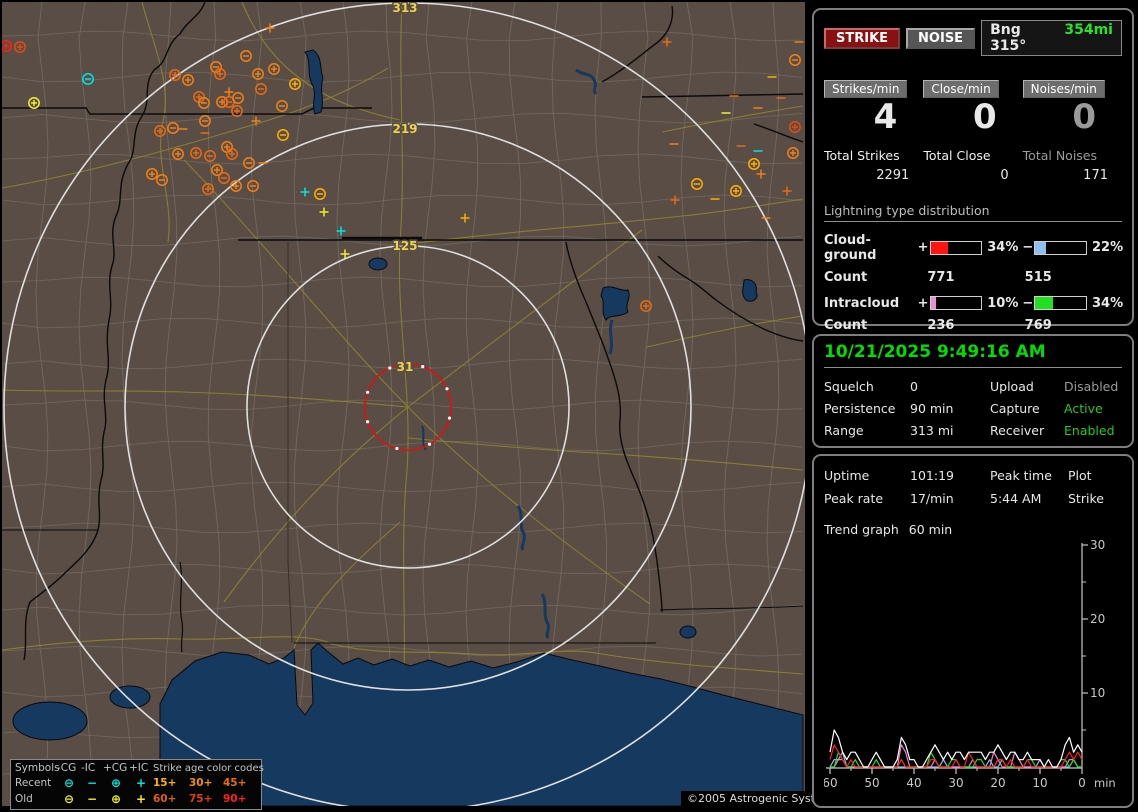  What do you see at coordinates (956, 247) in the screenshot?
I see `cg-plus-bar` at bounding box center [956, 247].